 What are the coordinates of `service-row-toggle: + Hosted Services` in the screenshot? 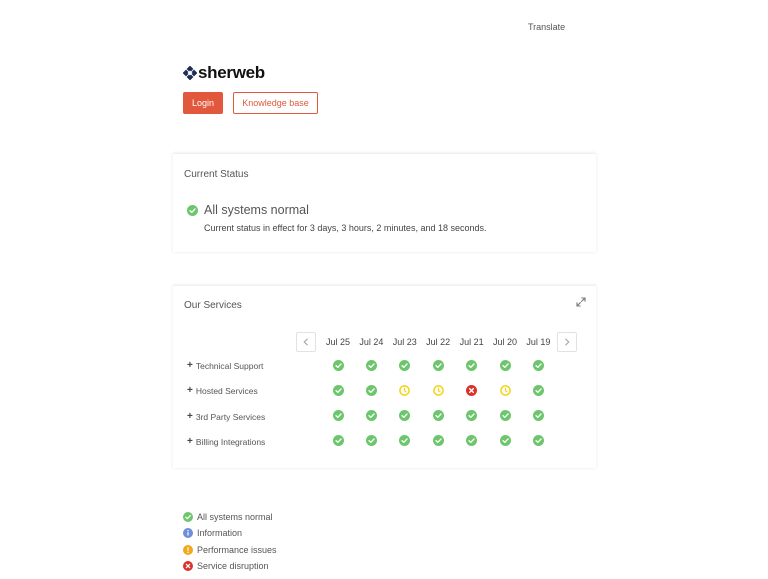 It's located at (222, 391).